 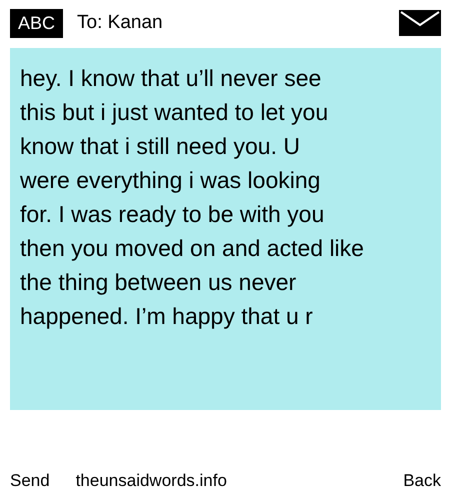 I want to click on recipient: To: Kanan, so click(x=120, y=23).